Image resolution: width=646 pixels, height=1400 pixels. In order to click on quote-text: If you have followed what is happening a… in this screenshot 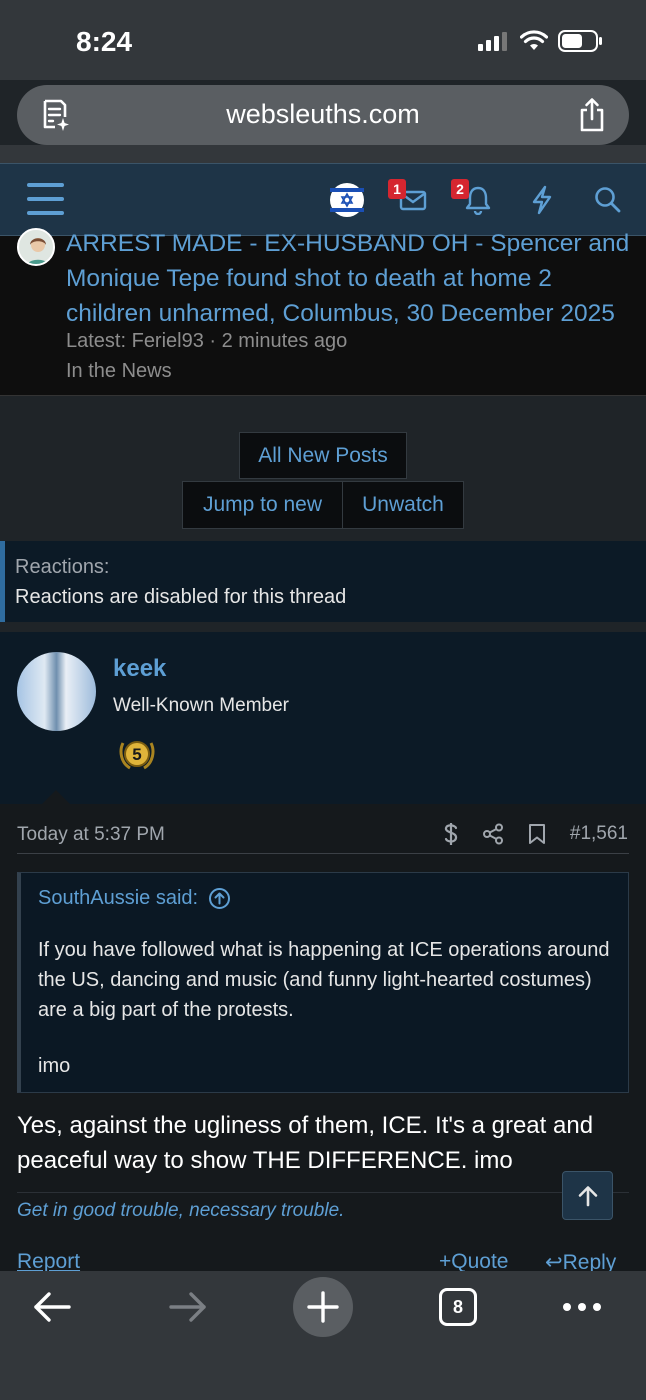, I will do `click(324, 980)`.